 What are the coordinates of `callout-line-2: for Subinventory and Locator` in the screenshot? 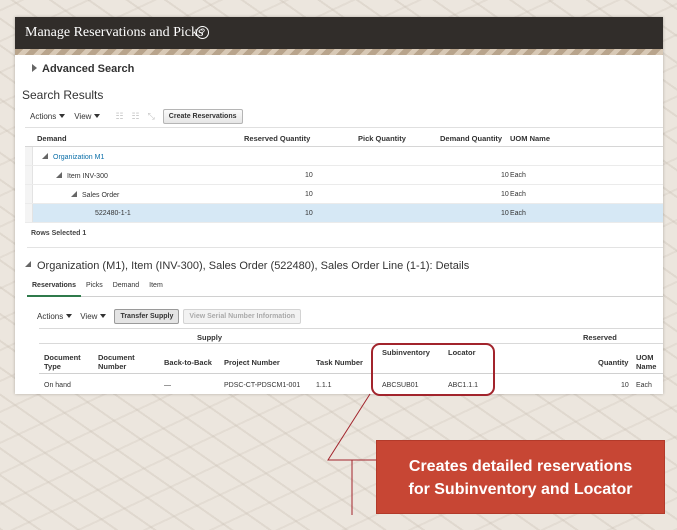 It's located at (520, 489).